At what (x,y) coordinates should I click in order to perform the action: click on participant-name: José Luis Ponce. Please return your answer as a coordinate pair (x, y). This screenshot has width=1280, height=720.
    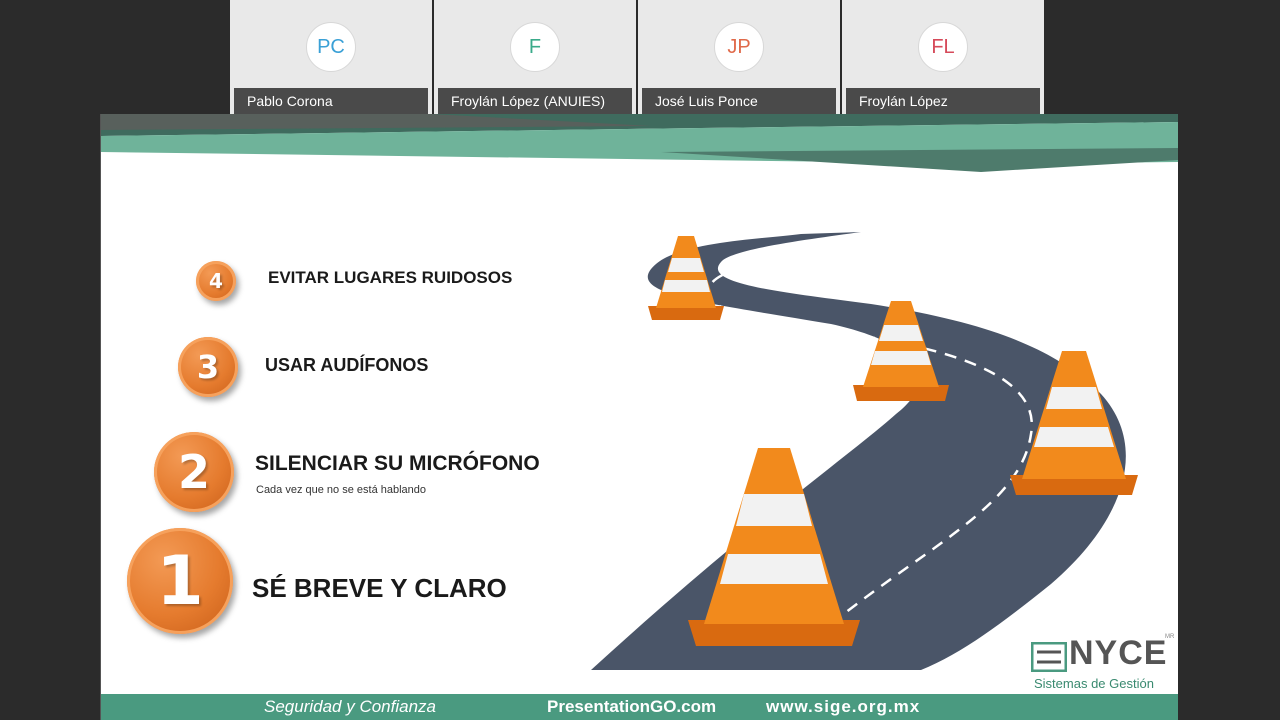
    Looking at the image, I should click on (739, 101).